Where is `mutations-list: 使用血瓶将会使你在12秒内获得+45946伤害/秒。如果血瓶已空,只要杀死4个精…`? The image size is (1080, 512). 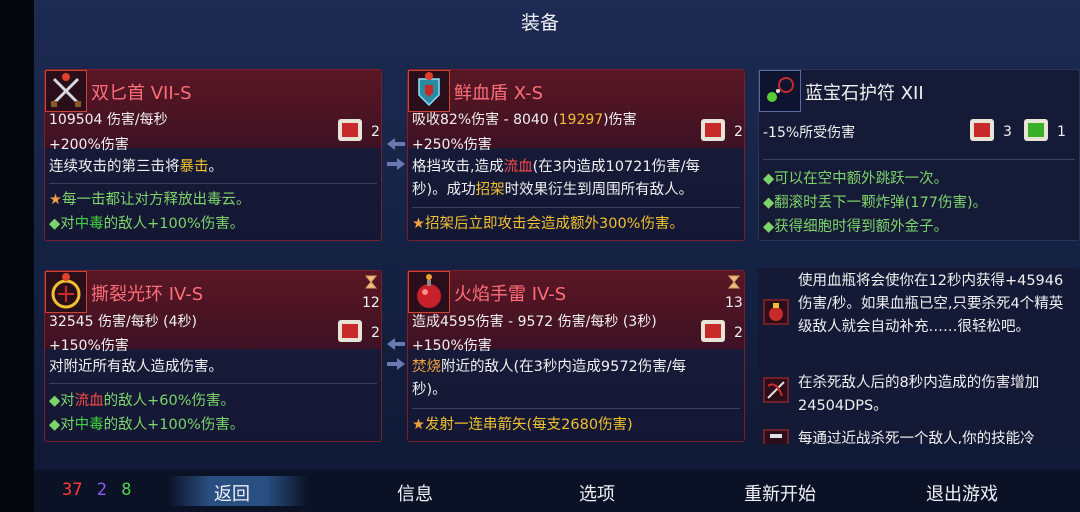
mutations-list: 使用血瓶将会使你在12秒内获得+45946伤害/秒。如果血瓶已空,只要杀死4个精… is located at coordinates (919, 356).